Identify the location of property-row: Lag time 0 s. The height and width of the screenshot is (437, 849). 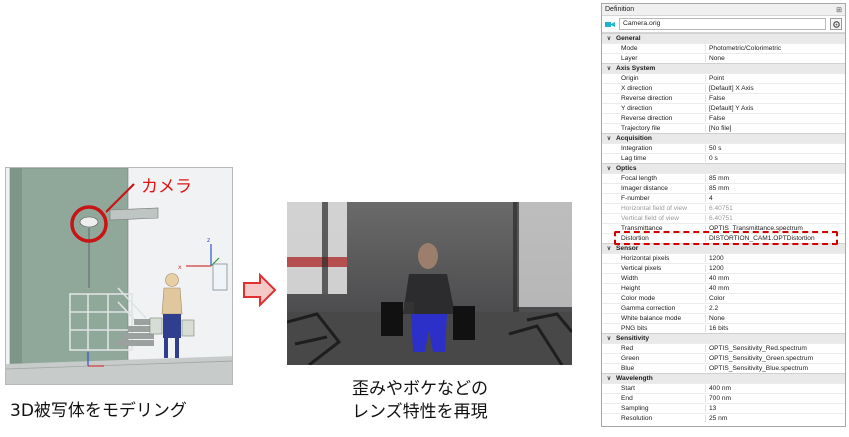
(723, 158).